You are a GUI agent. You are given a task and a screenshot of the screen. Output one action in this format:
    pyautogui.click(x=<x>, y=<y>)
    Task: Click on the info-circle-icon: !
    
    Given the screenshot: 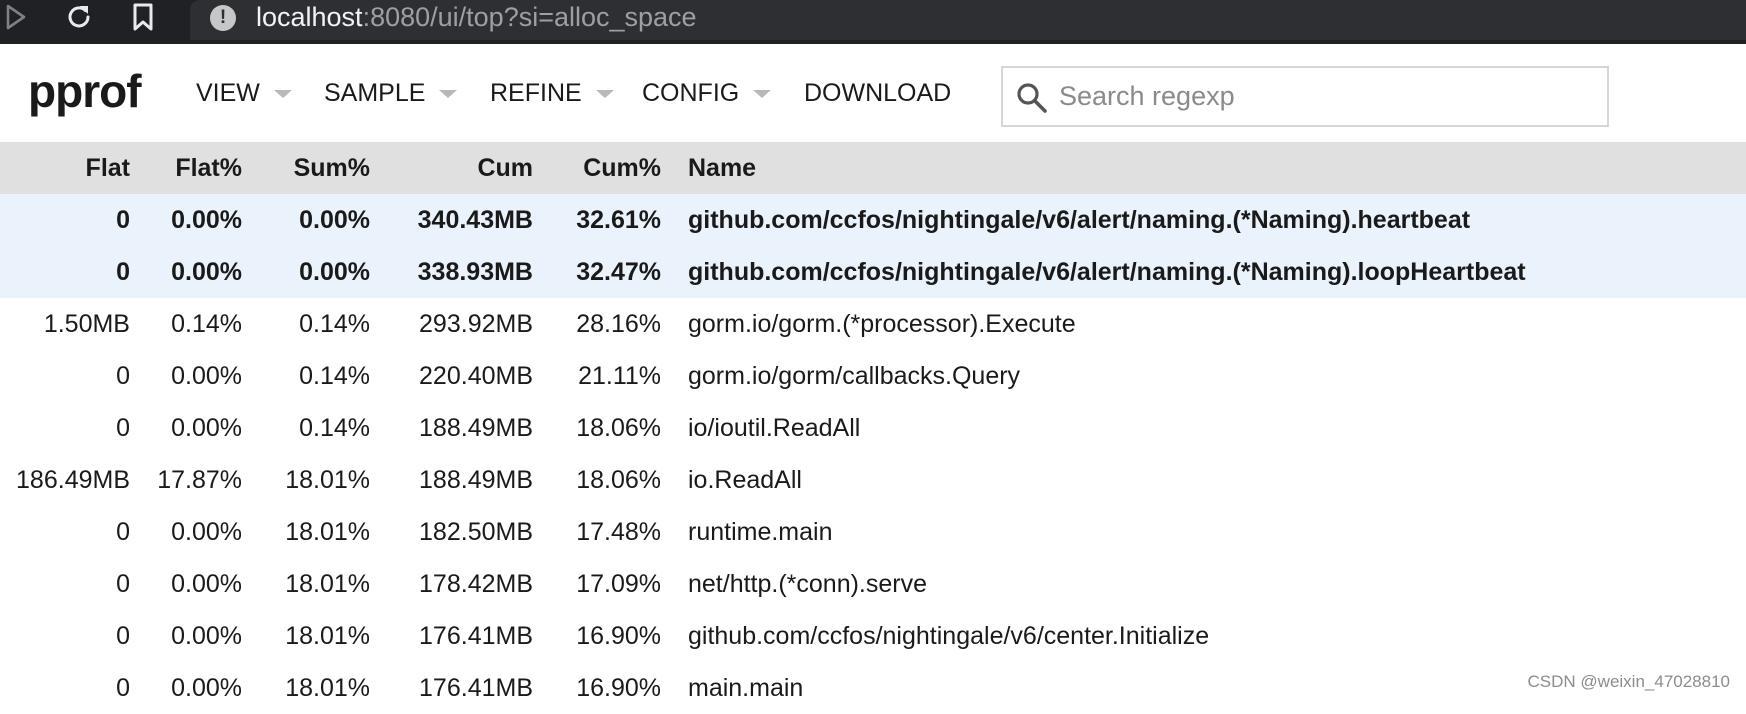 What is the action you would take?
    pyautogui.click(x=223, y=18)
    